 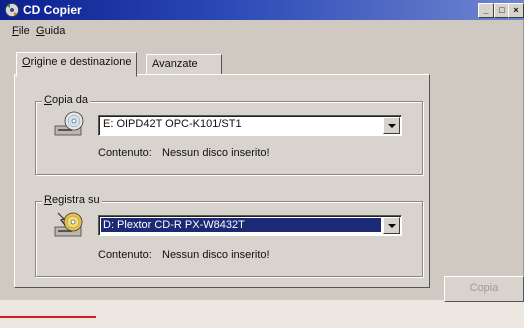 I want to click on source-contents-value: Nessun disco inserito!, so click(x=216, y=153).